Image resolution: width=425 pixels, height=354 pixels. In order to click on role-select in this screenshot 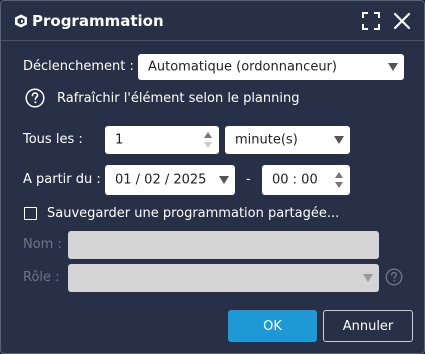, I will do `click(223, 278)`.